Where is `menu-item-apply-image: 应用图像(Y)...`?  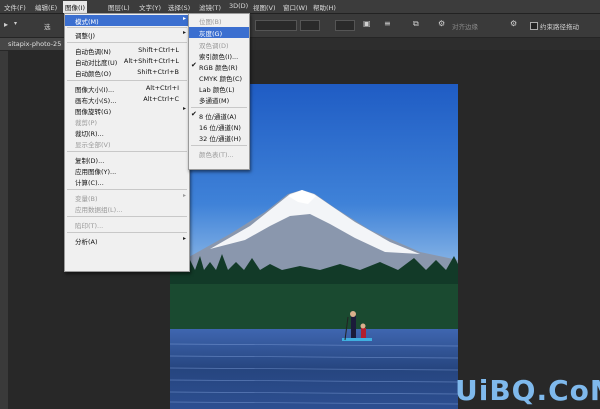
menu-item-apply-image: 应用图像(Y)... is located at coordinates (127, 170).